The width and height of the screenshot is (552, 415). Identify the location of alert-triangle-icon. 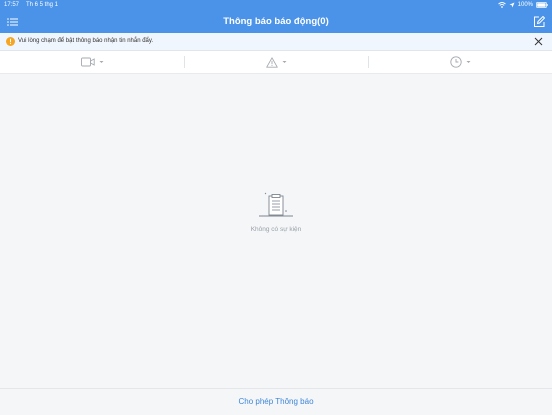
(271, 62).